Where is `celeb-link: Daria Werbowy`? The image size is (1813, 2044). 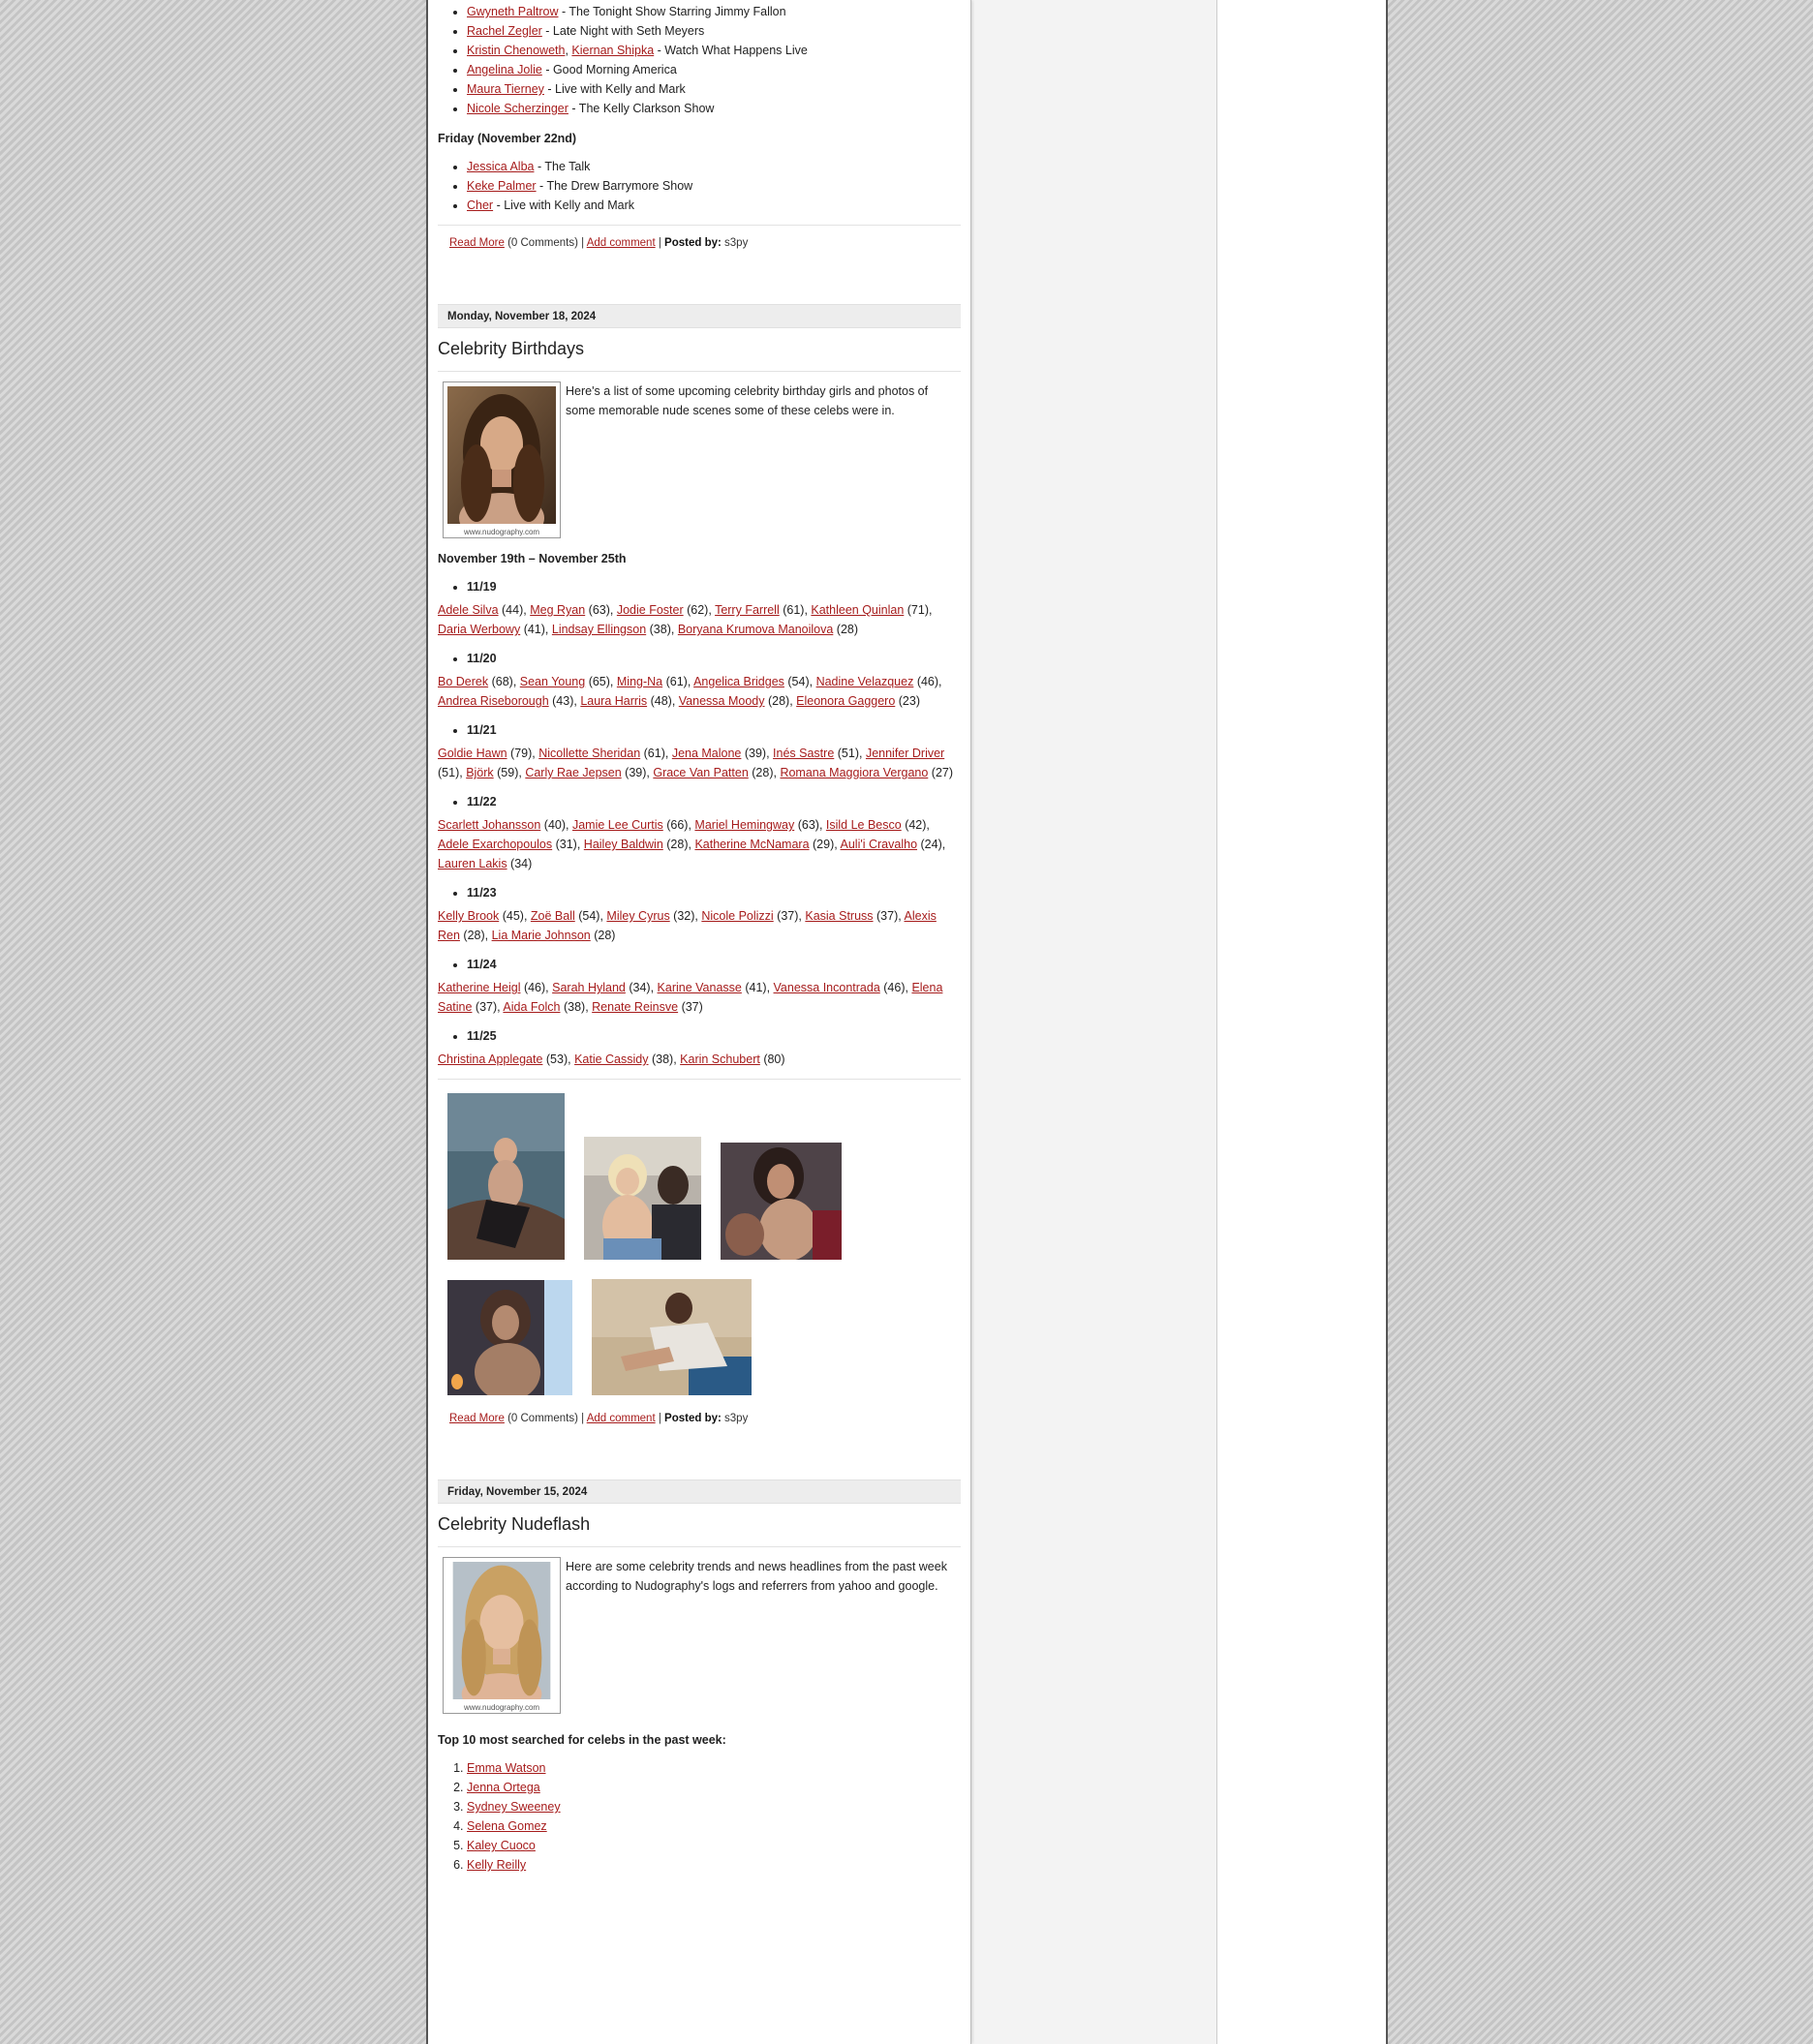 celeb-link: Daria Werbowy is located at coordinates (479, 629).